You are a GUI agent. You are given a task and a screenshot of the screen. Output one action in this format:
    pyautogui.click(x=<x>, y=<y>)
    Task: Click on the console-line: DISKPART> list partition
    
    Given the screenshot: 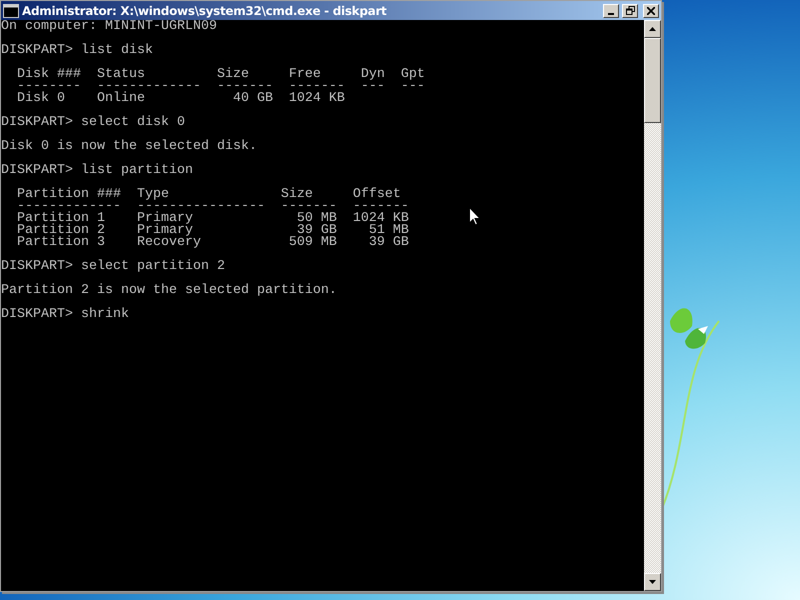 What is the action you would take?
    pyautogui.click(x=97, y=171)
    